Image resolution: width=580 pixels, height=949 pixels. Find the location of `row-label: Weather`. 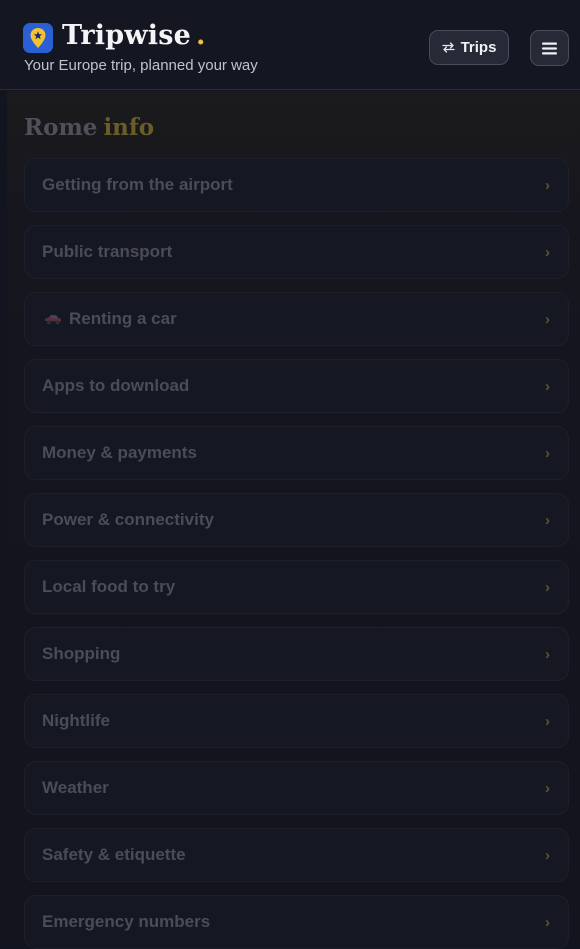

row-label: Weather is located at coordinates (75, 787).